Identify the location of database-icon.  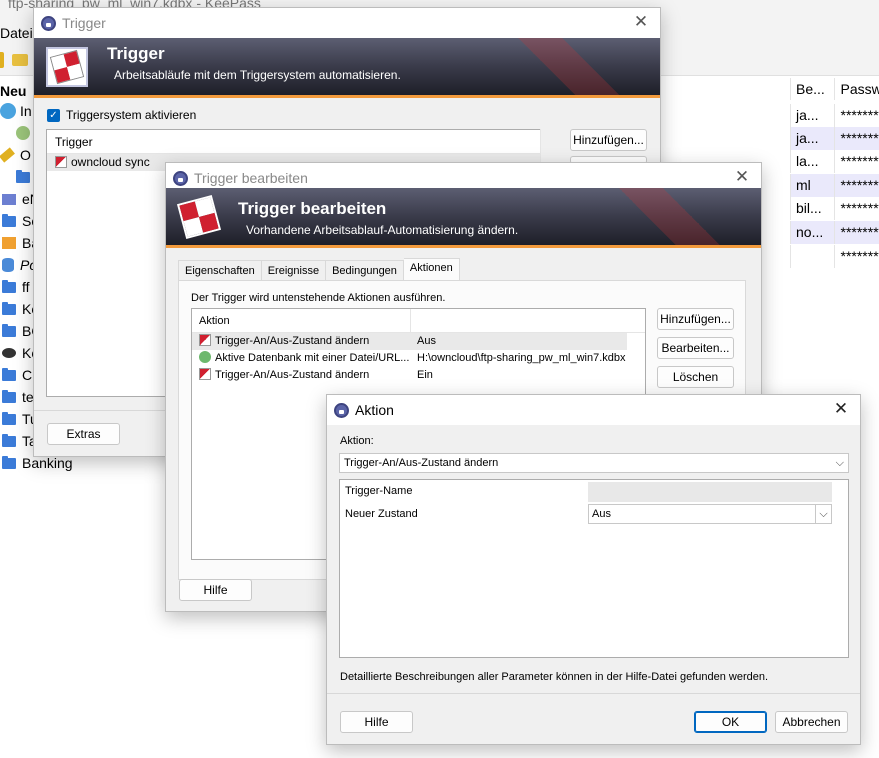
(8, 265).